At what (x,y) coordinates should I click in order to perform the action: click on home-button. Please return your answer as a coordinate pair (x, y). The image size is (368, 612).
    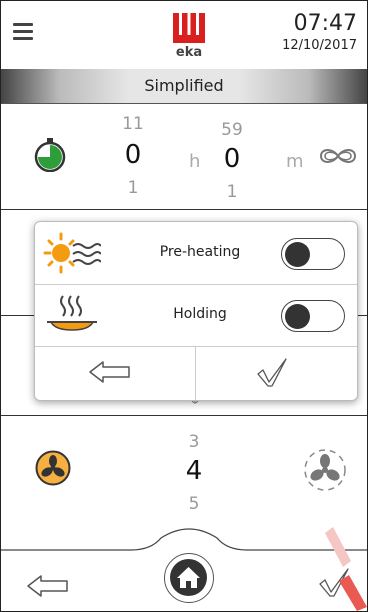
    Looking at the image, I should click on (189, 578).